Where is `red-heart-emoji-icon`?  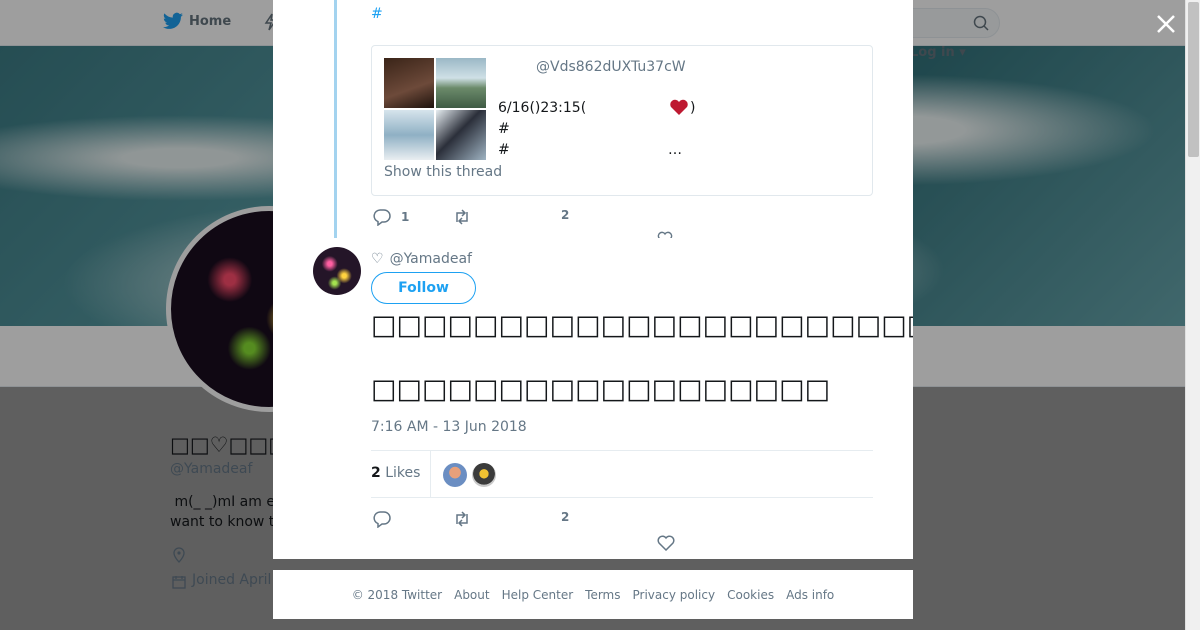 red-heart-emoji-icon is located at coordinates (679, 107).